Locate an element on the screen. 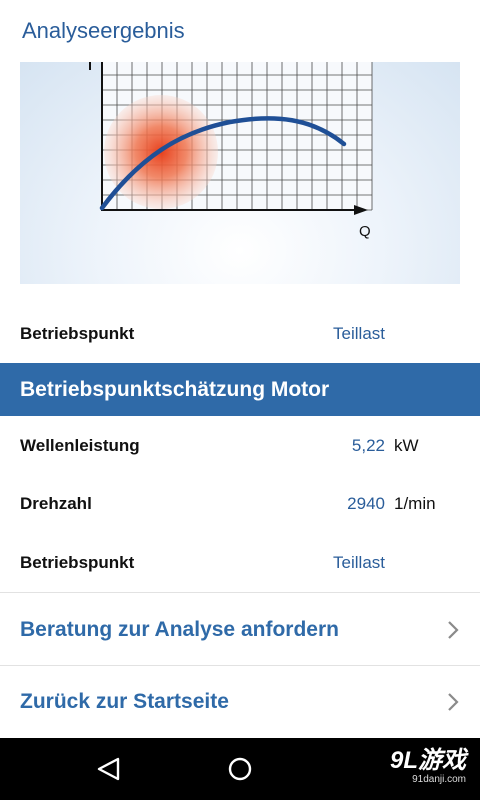 The width and height of the screenshot is (480, 800). section-header-motor: Betriebspunktschätzung Motor is located at coordinates (240, 389).